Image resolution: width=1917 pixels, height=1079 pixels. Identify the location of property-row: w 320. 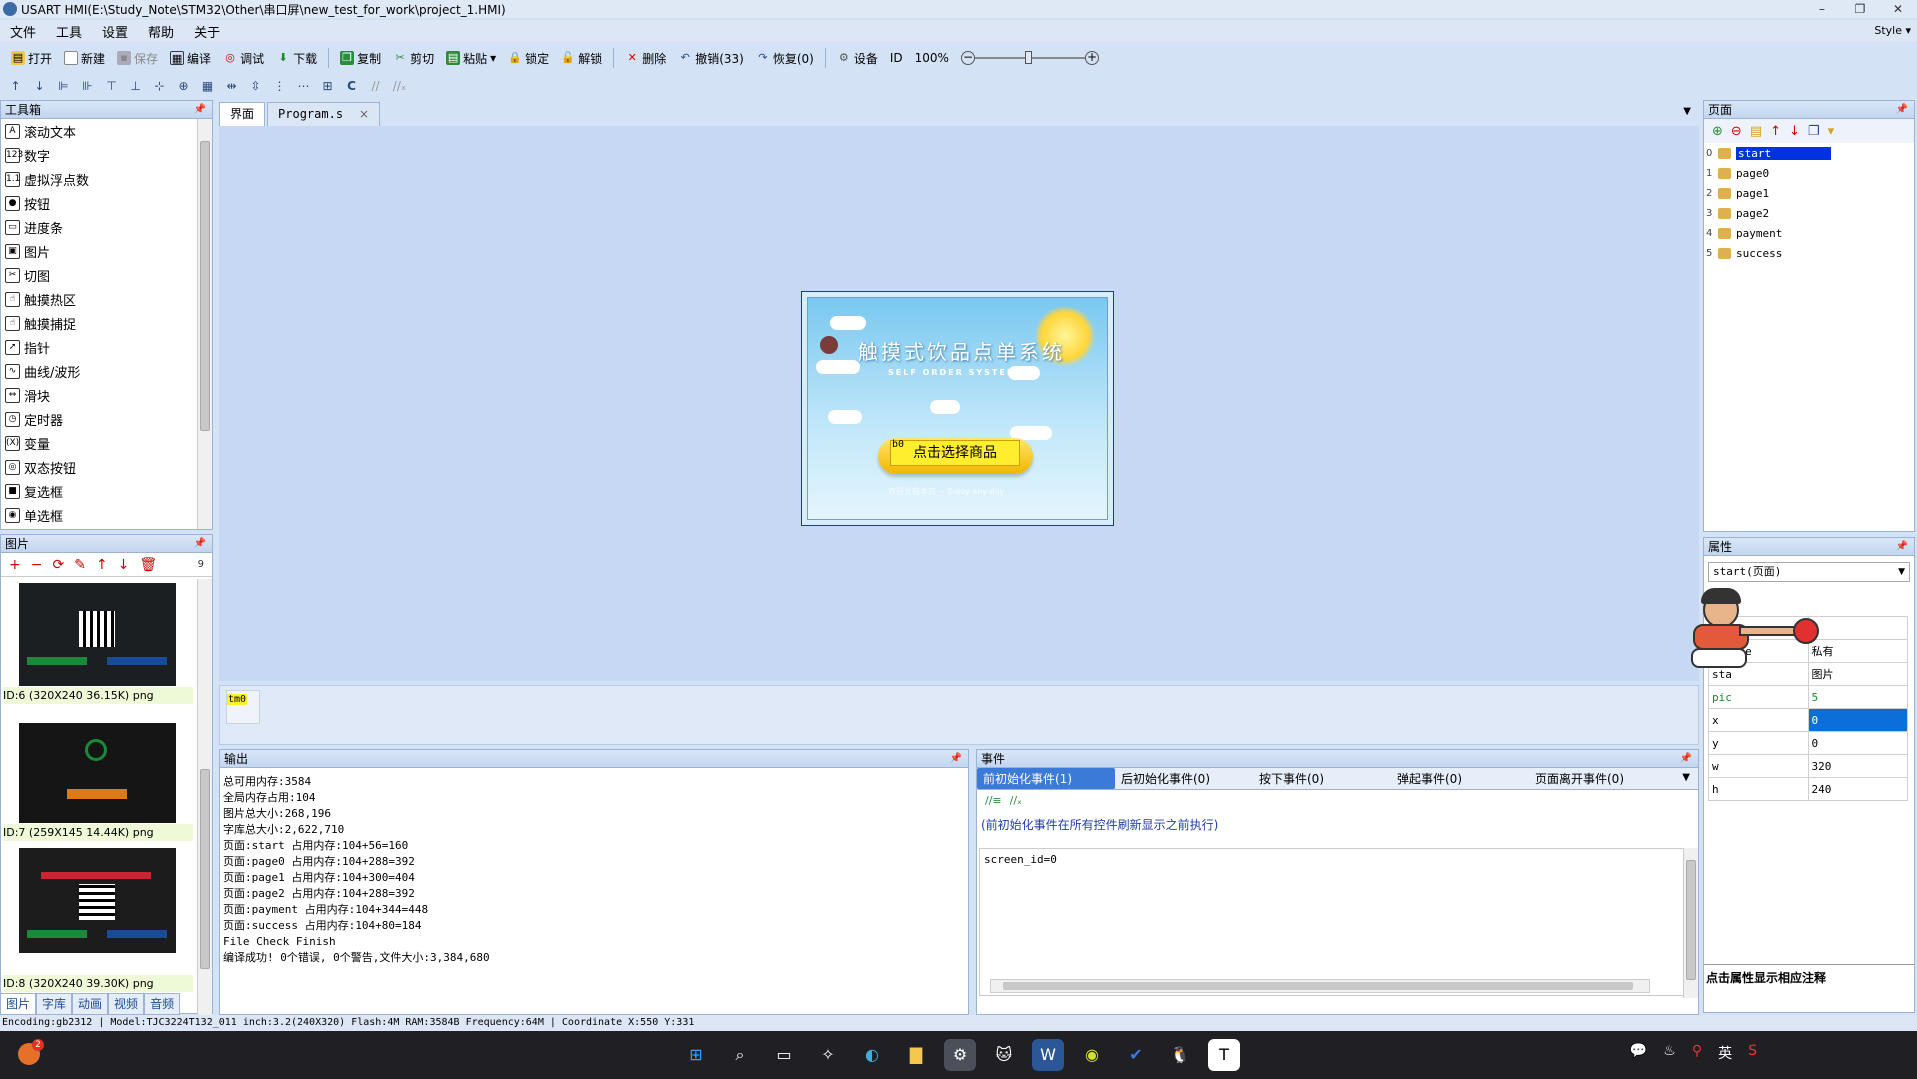
(1808, 766).